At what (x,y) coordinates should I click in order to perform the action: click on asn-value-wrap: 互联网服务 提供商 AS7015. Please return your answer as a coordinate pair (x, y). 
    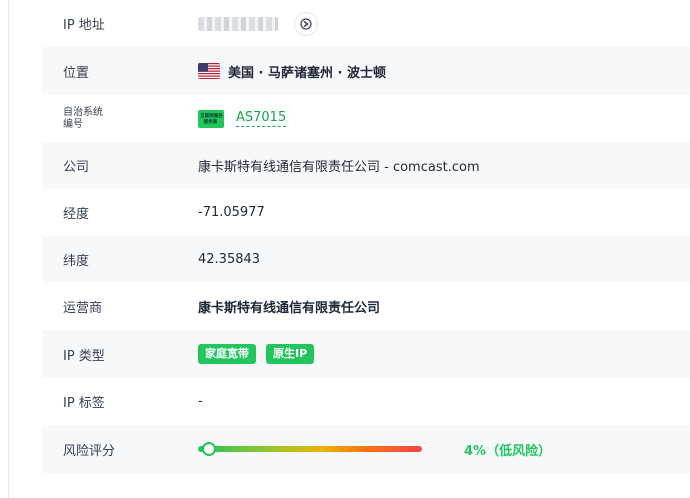
    Looking at the image, I should click on (242, 118).